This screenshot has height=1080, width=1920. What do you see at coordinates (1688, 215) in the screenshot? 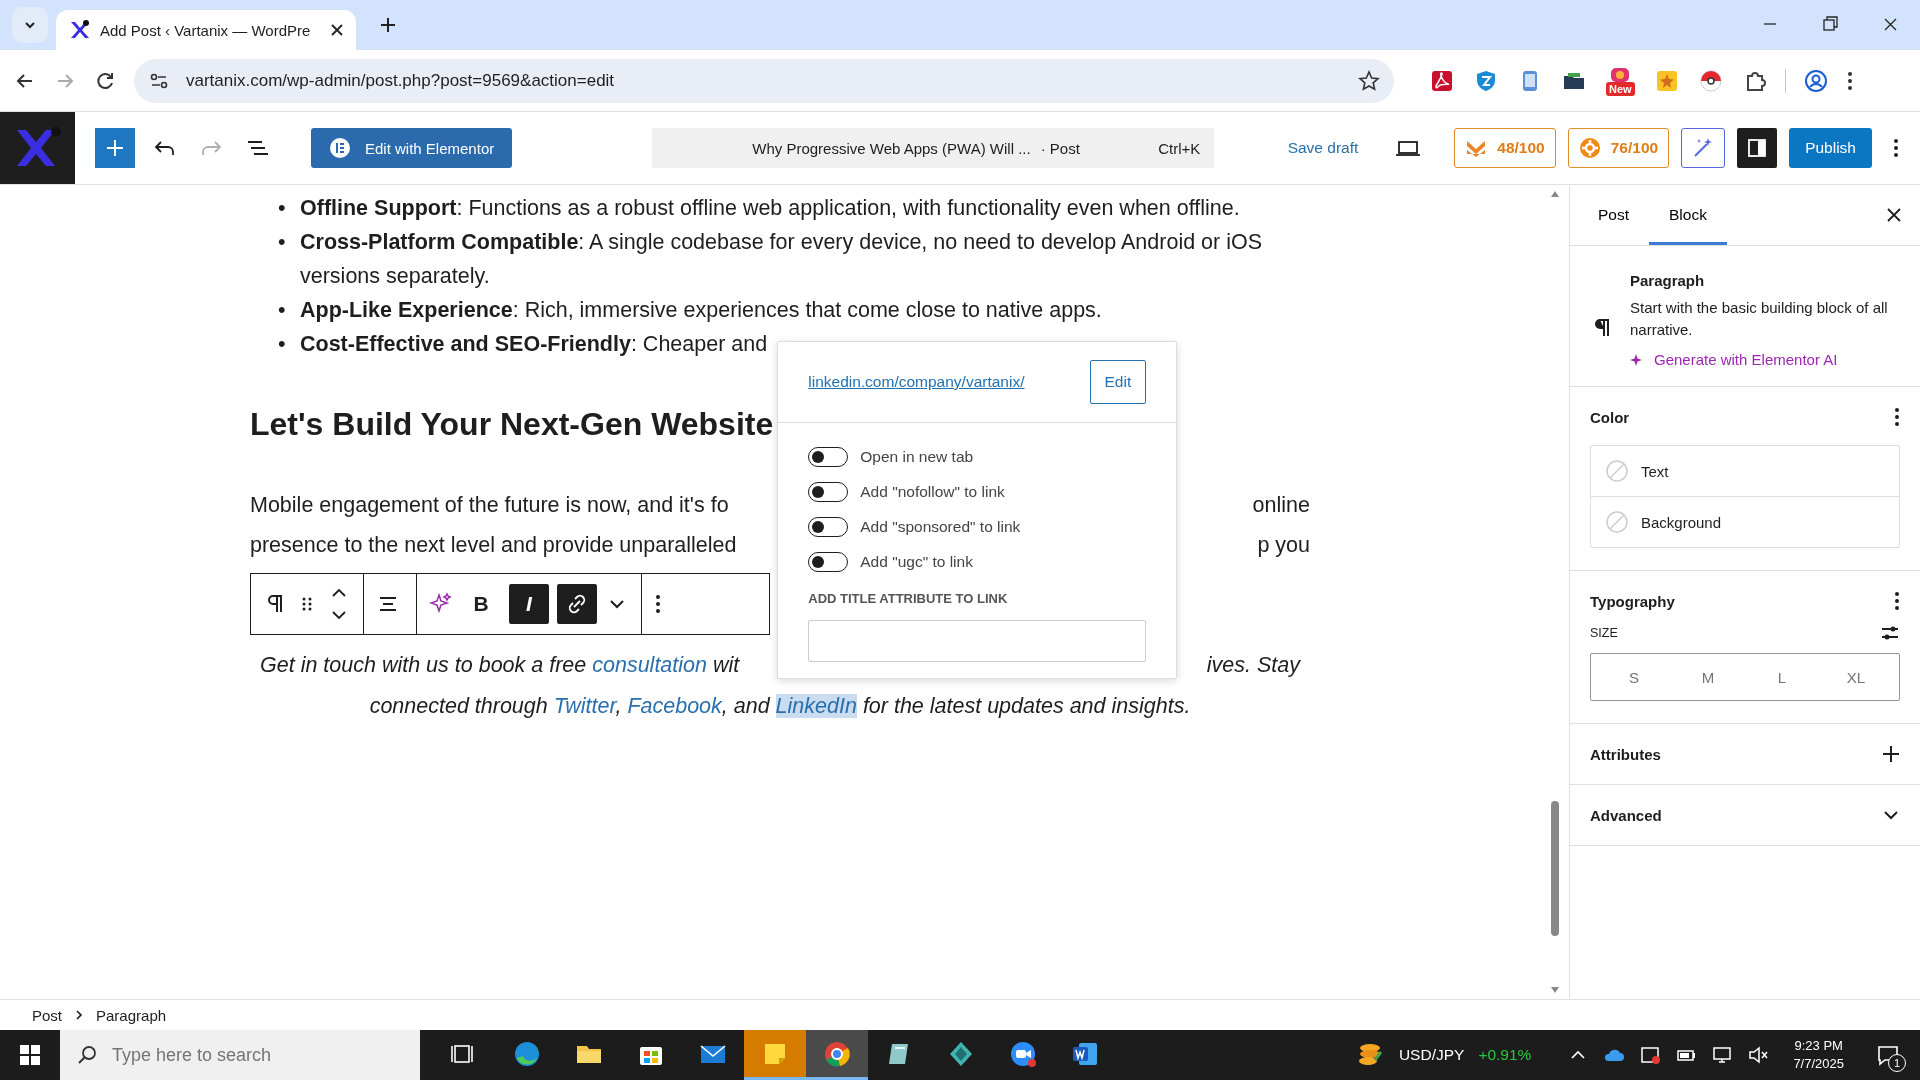
I see `sidebar-tab: Block` at bounding box center [1688, 215].